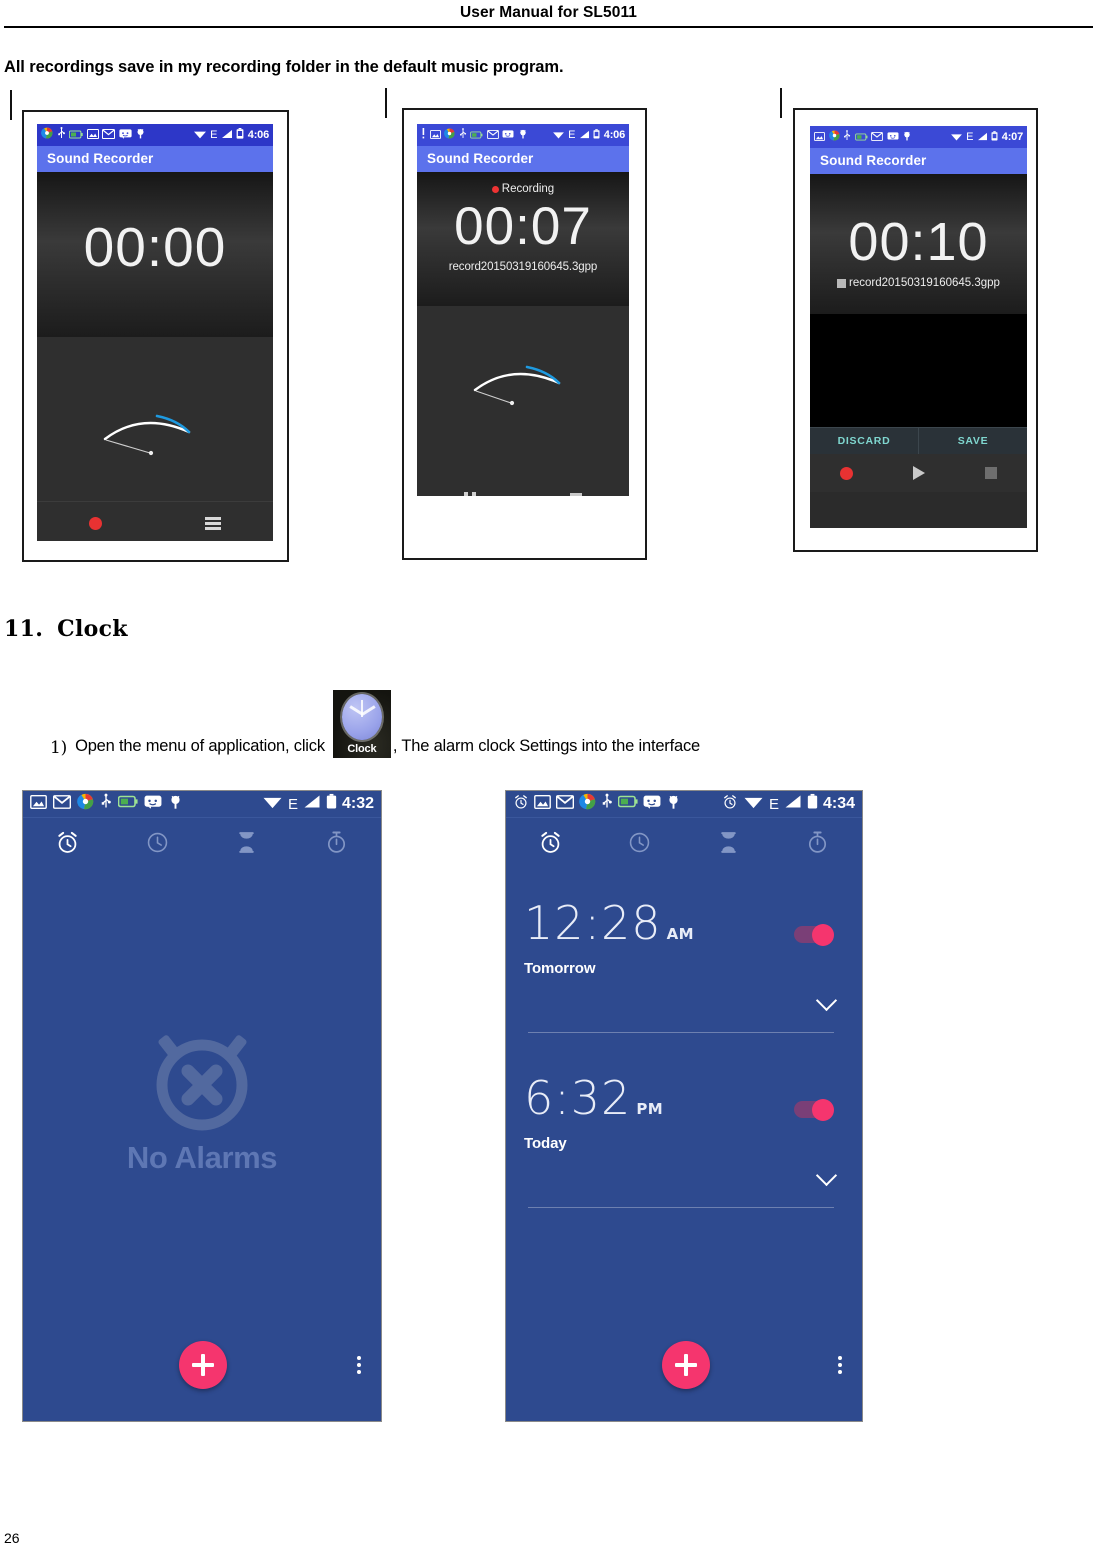 The width and height of the screenshot is (1097, 1552). I want to click on recorder-meter-area, so click(155, 439).